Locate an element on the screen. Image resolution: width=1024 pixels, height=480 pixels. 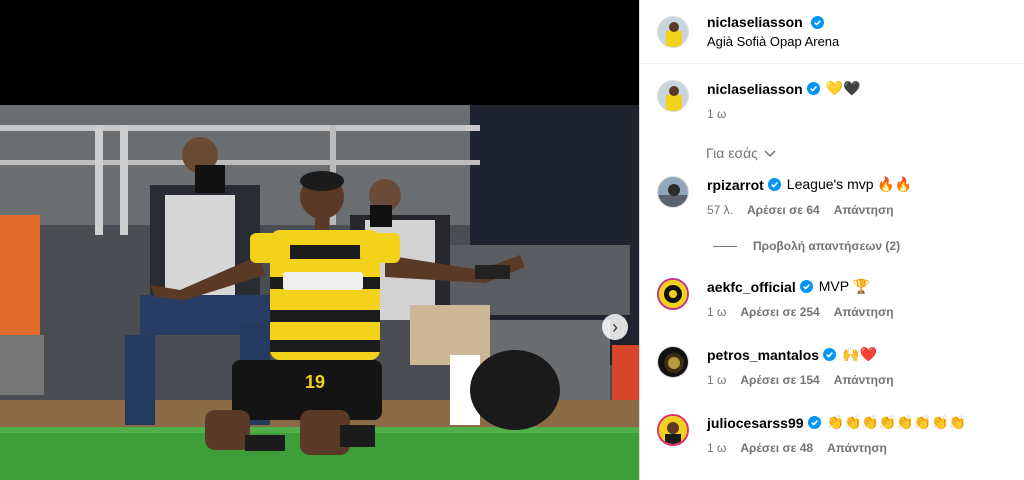
comment-author: rpizarrot is located at coordinates (735, 185).